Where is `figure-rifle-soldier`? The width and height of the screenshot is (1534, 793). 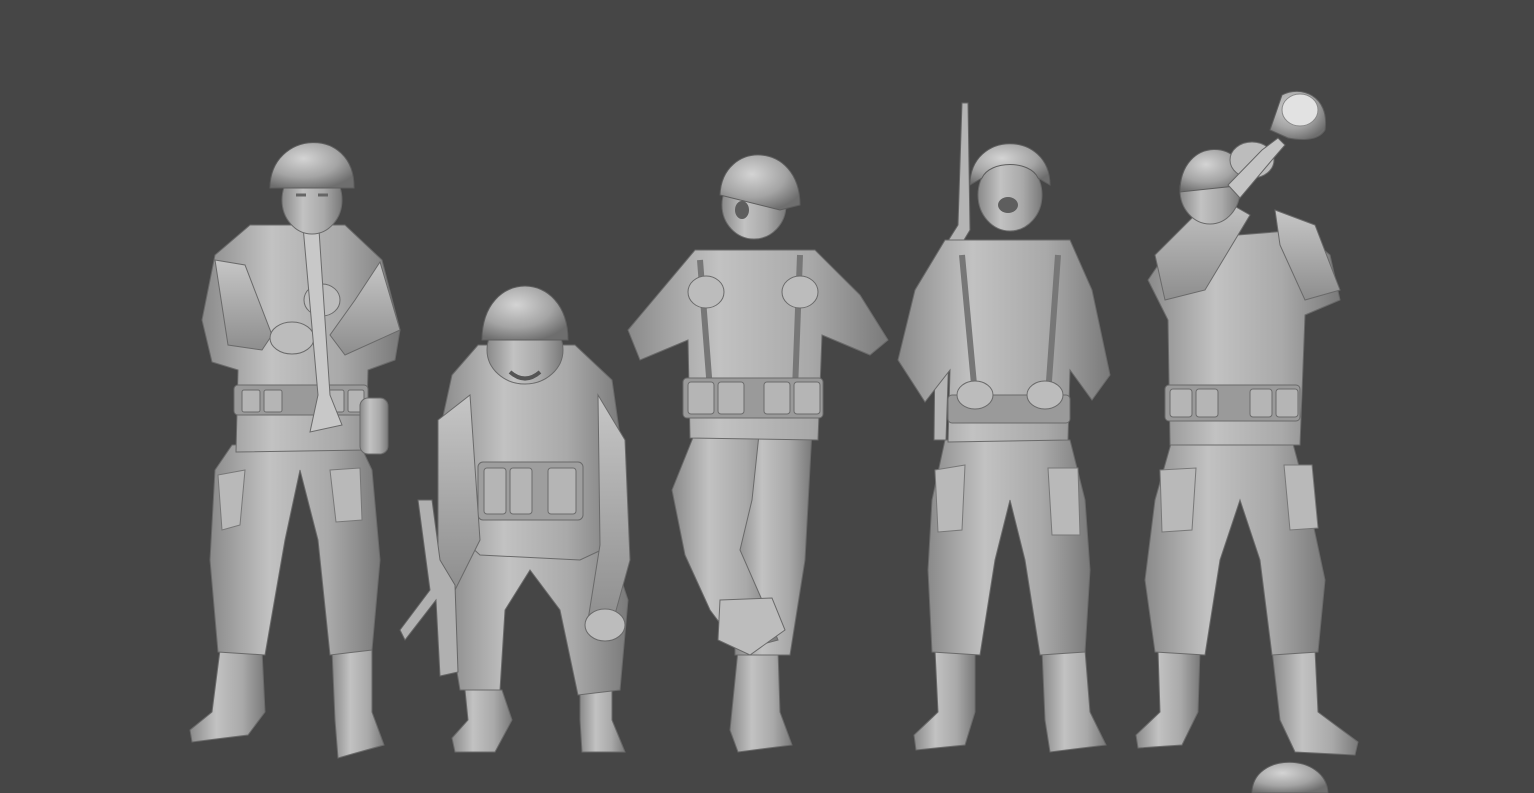 figure-rifle-soldier is located at coordinates (1004, 427).